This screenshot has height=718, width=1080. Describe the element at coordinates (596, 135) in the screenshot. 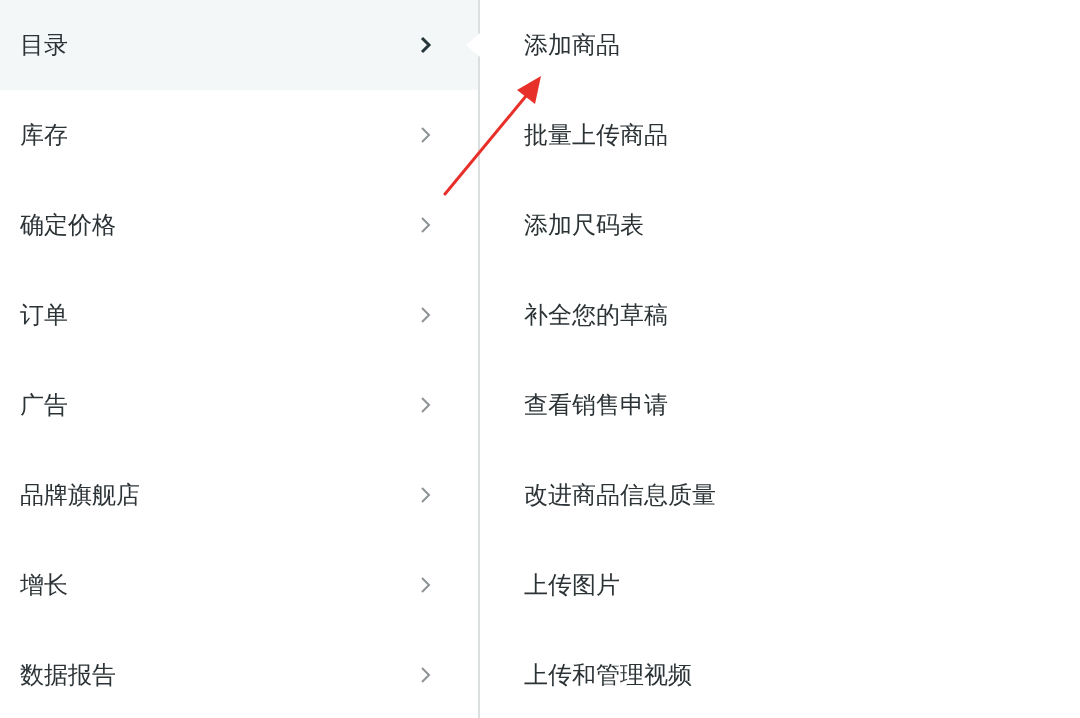

I see `submenu-link: 批量上传商品` at that location.